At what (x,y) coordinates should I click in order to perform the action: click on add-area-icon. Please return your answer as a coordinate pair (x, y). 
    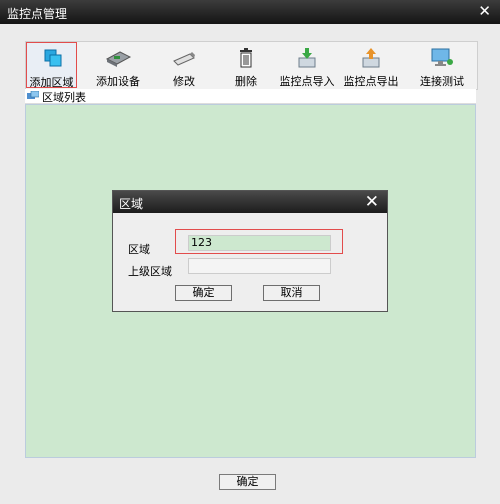
    Looking at the image, I should click on (52, 58).